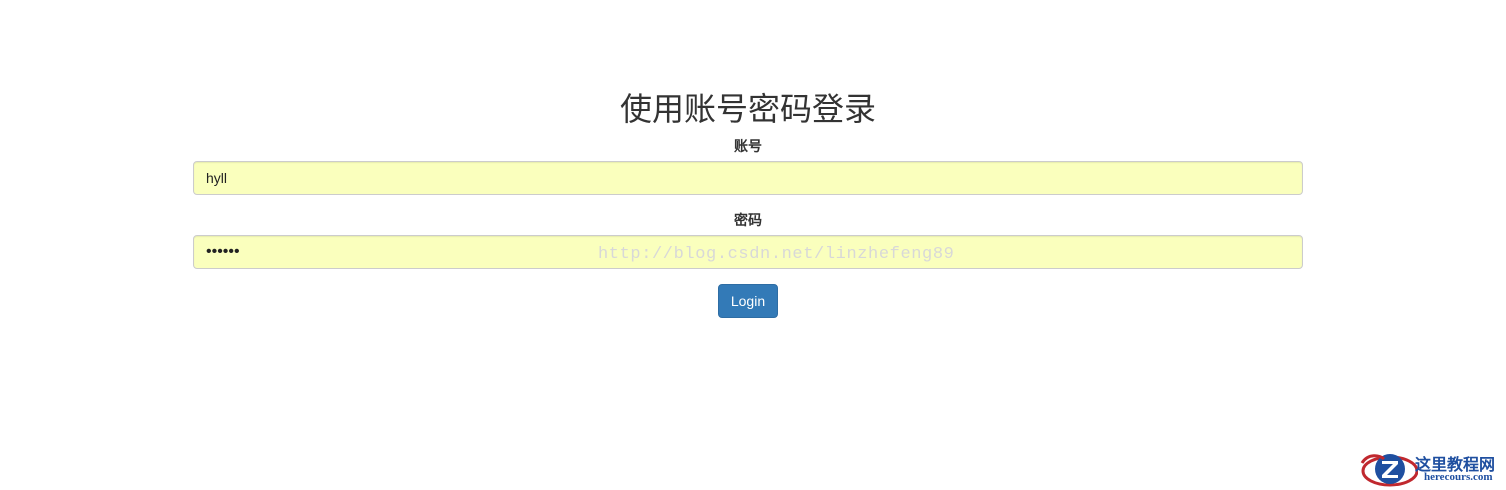 The height and width of the screenshot is (490, 1506). What do you see at coordinates (748, 146) in the screenshot?
I see `account-label: 账号` at bounding box center [748, 146].